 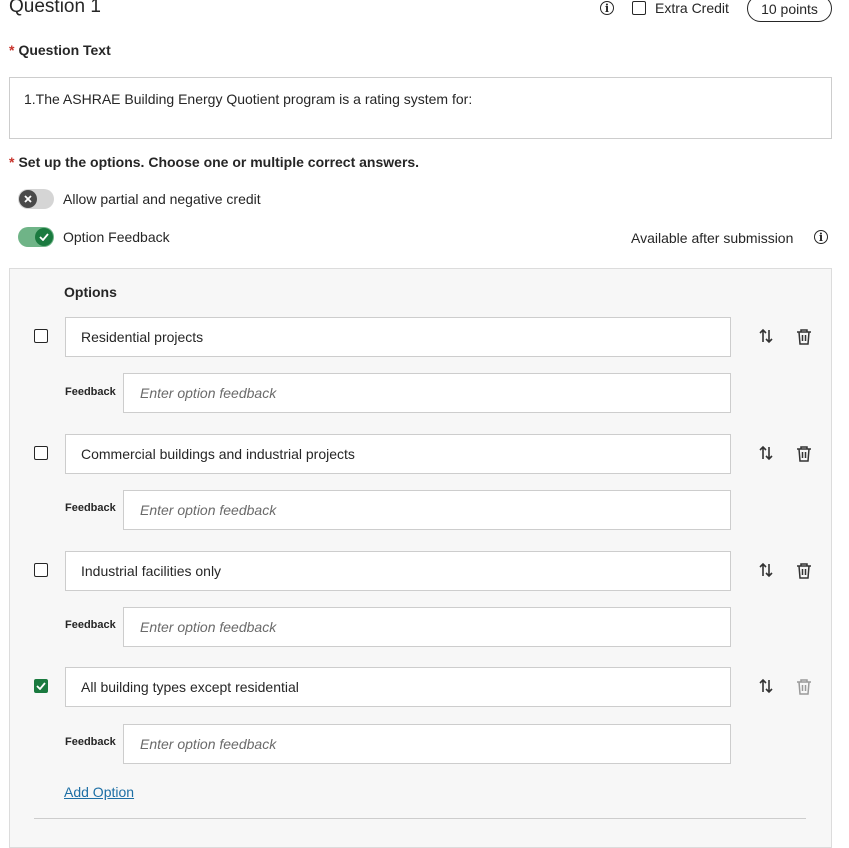 What do you see at coordinates (427, 627) in the screenshot?
I see `option-3-feedback-input: Enter option feedback` at bounding box center [427, 627].